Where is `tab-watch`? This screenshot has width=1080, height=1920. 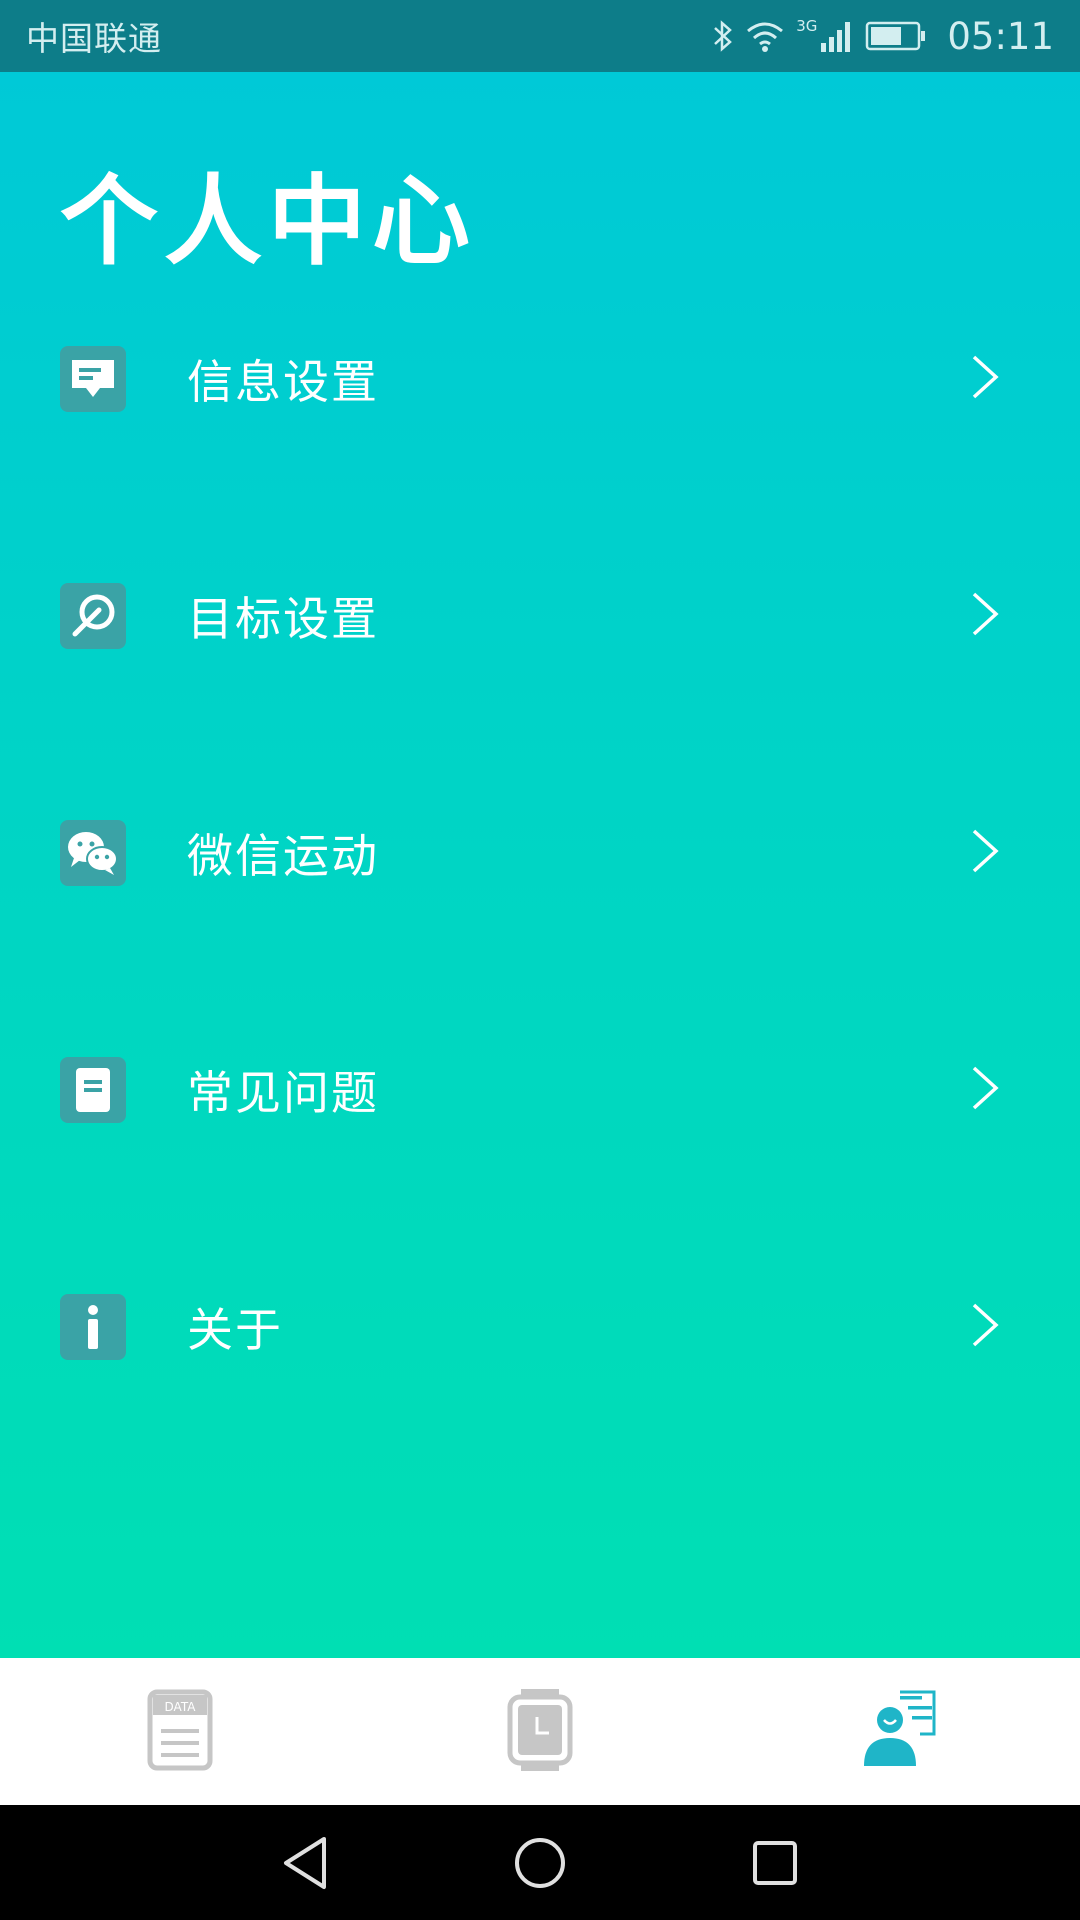 tab-watch is located at coordinates (540, 1731).